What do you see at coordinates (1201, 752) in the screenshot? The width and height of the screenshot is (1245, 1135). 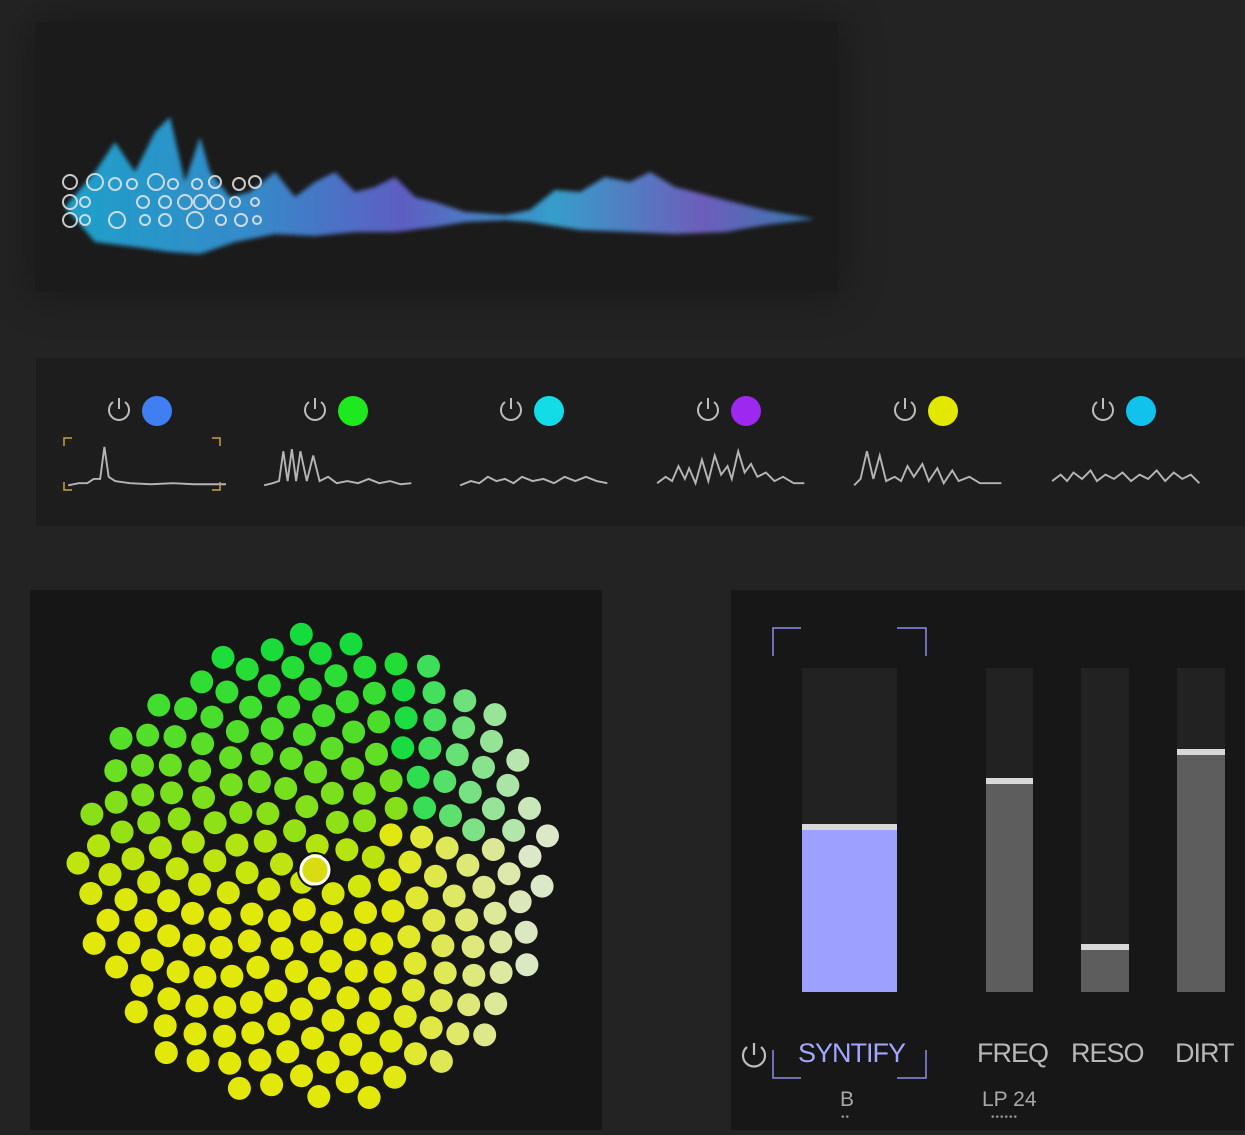 I see `dirt-fader-handle` at bounding box center [1201, 752].